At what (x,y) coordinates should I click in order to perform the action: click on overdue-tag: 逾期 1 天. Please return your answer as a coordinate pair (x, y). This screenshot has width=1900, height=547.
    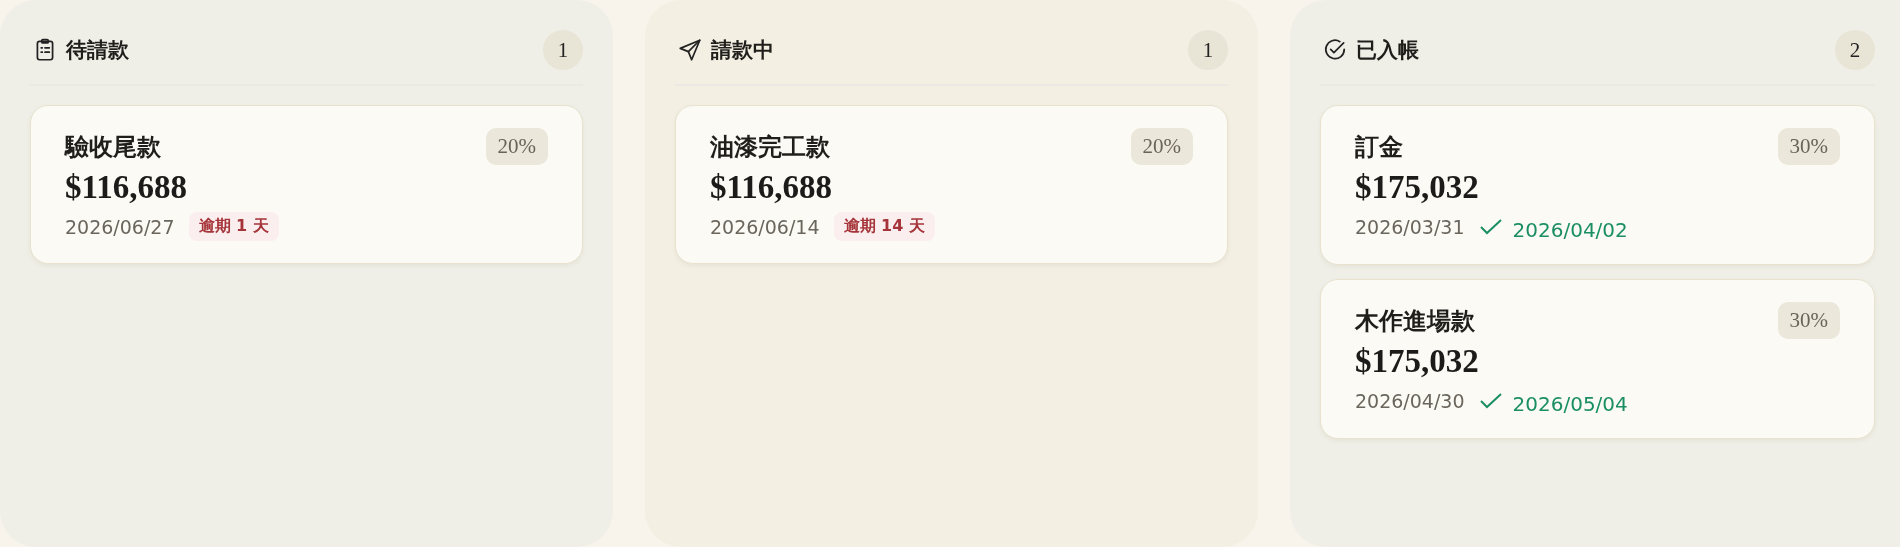
    Looking at the image, I should click on (233, 226).